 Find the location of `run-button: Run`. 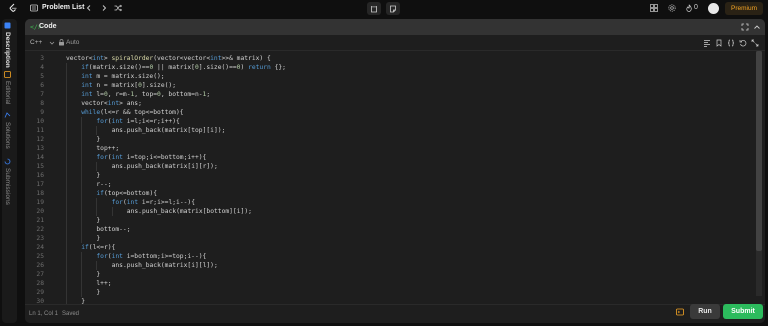

run-button: Run is located at coordinates (705, 311).